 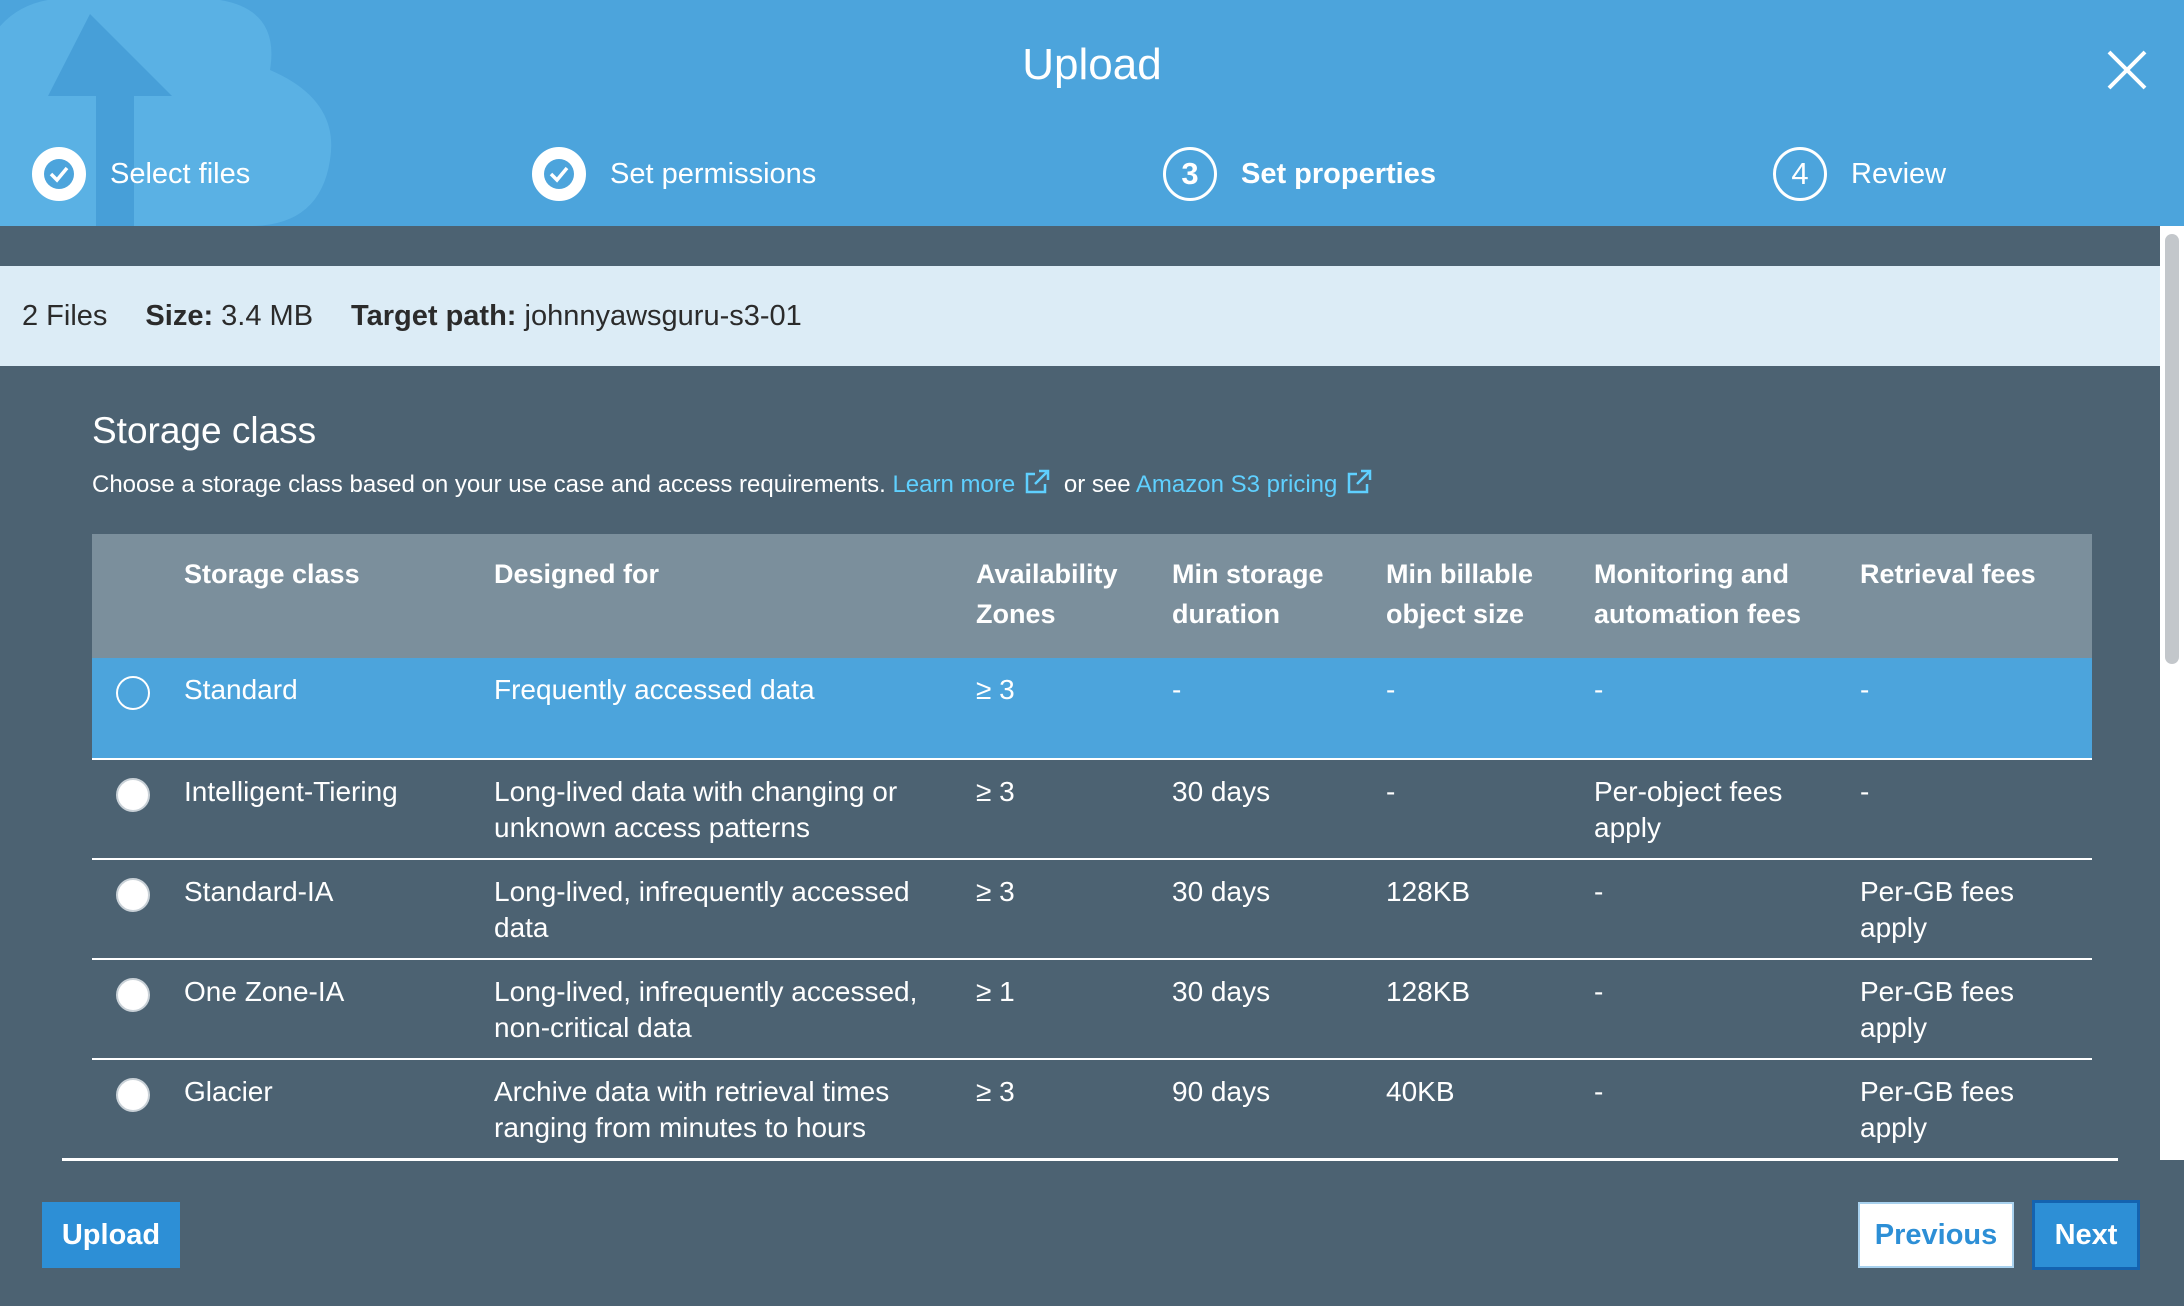 What do you see at coordinates (1221, 1091) in the screenshot?
I see `cell-min-duration: 90 days` at bounding box center [1221, 1091].